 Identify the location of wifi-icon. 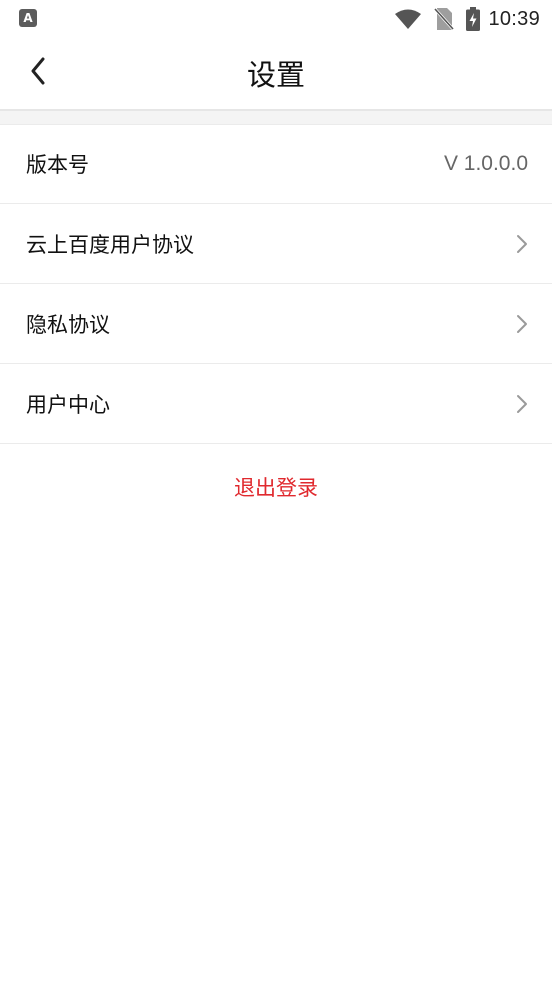
(408, 19).